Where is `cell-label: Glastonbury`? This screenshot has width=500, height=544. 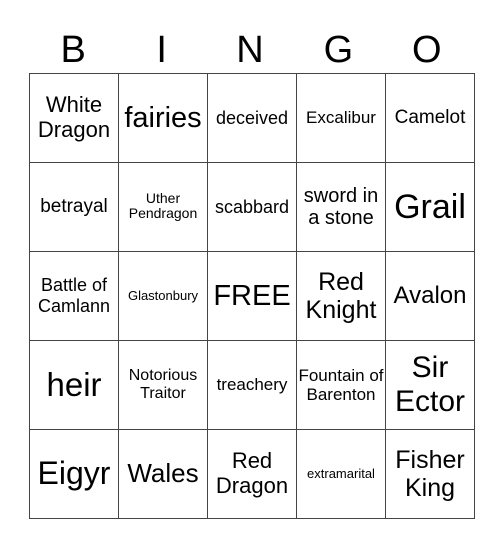
cell-label: Glastonbury is located at coordinates (163, 296).